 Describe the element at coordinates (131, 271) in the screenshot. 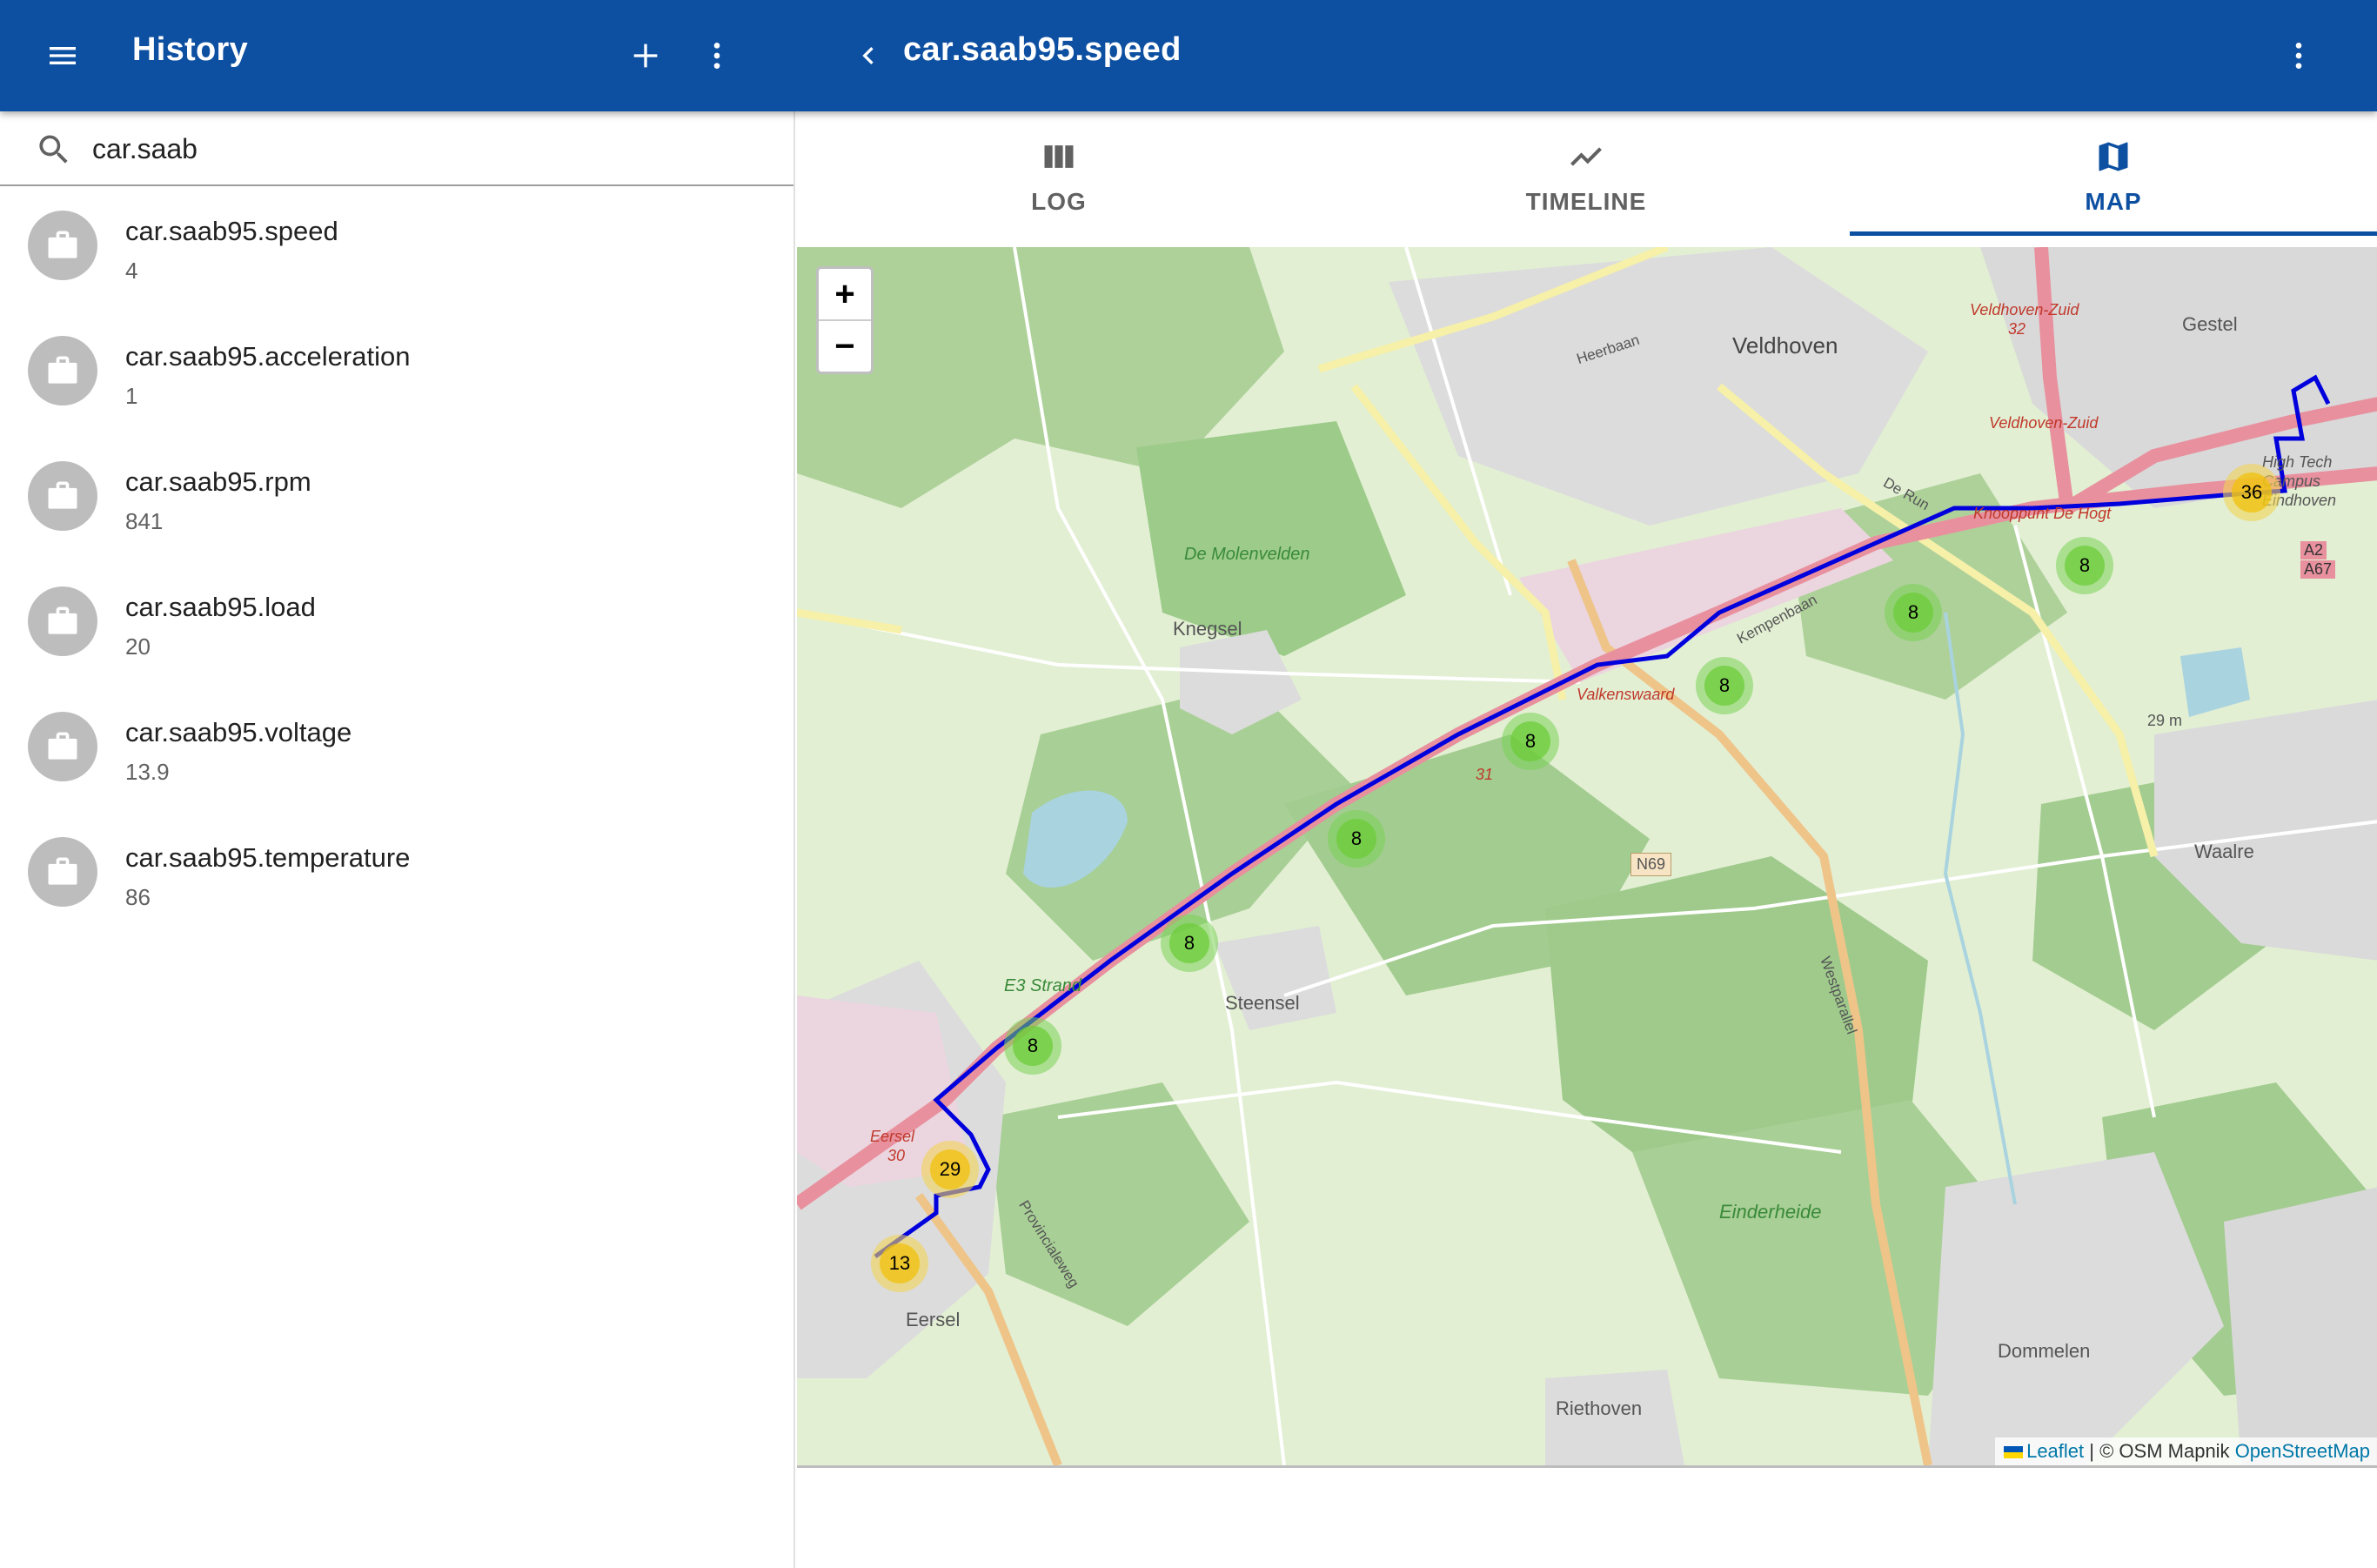

I see `item-value: 4` at that location.